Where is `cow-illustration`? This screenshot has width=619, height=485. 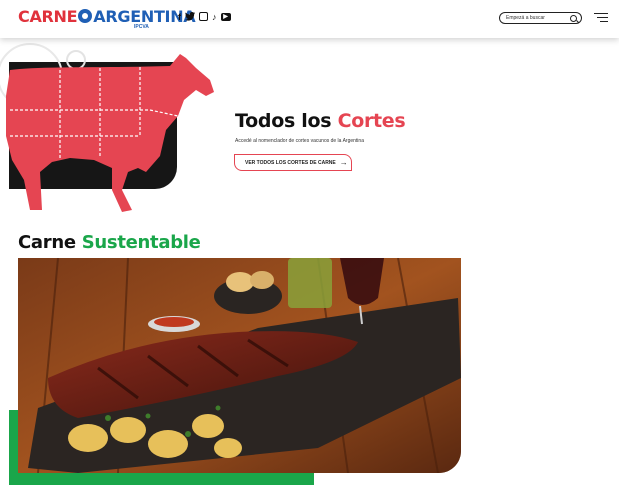 cow-illustration is located at coordinates (115, 130).